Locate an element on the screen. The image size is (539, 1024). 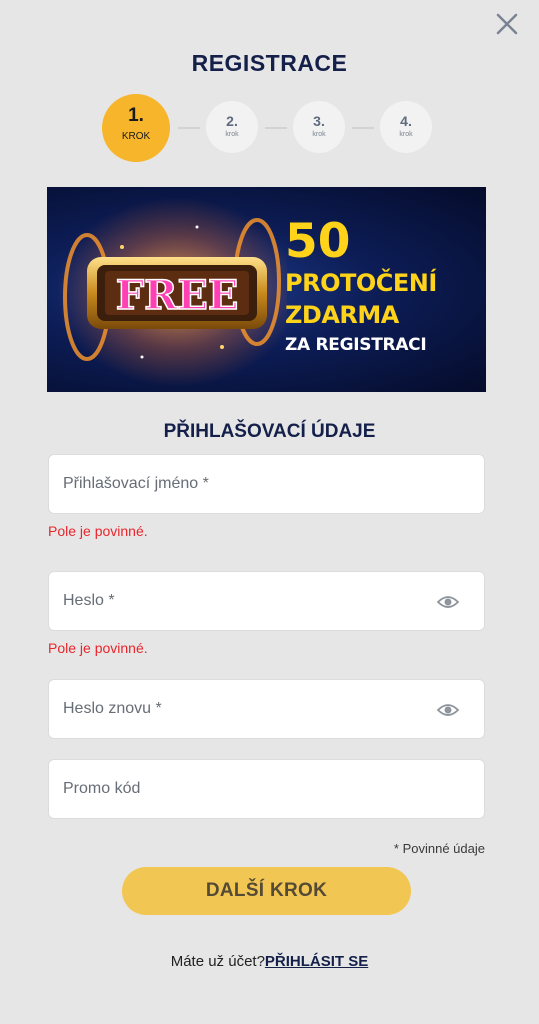
banner-line-1: PROTOČENÍ is located at coordinates (361, 283).